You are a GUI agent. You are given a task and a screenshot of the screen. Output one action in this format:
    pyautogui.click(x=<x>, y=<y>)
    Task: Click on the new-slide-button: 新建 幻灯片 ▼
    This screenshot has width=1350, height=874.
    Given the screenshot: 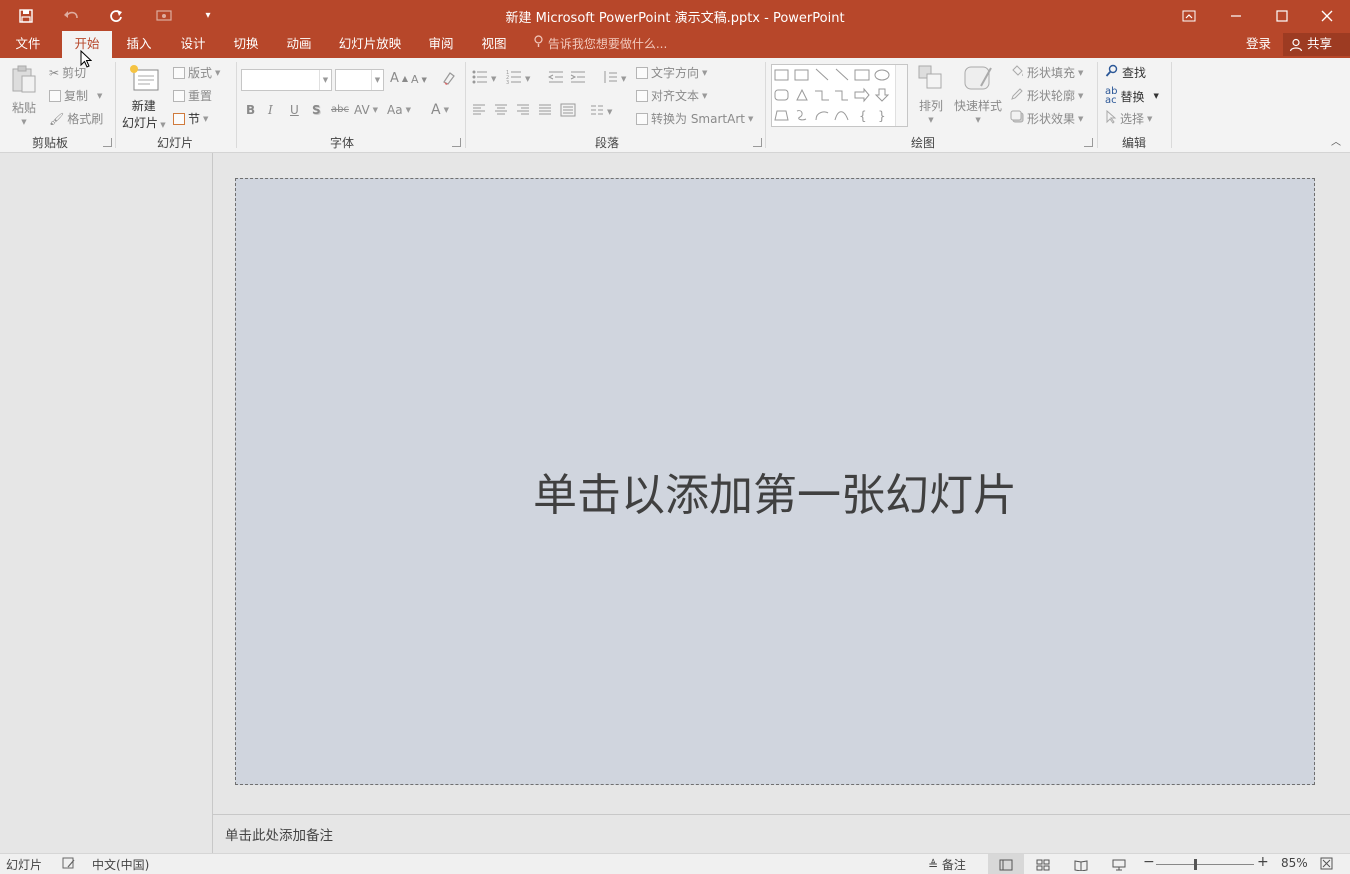 What is the action you would take?
    pyautogui.click(x=144, y=97)
    